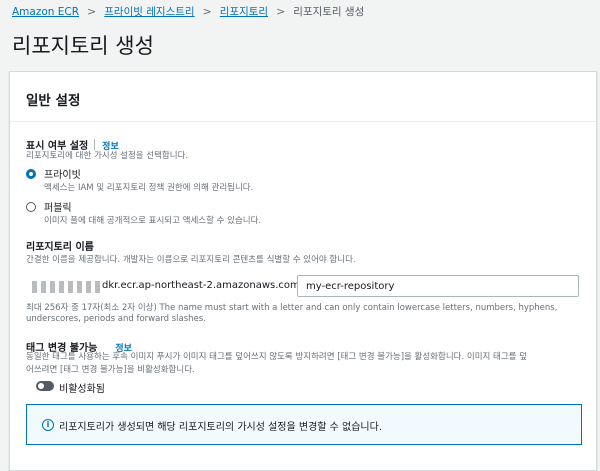  What do you see at coordinates (83, 46) in the screenshot?
I see `page-title: 리포지토리 생성` at bounding box center [83, 46].